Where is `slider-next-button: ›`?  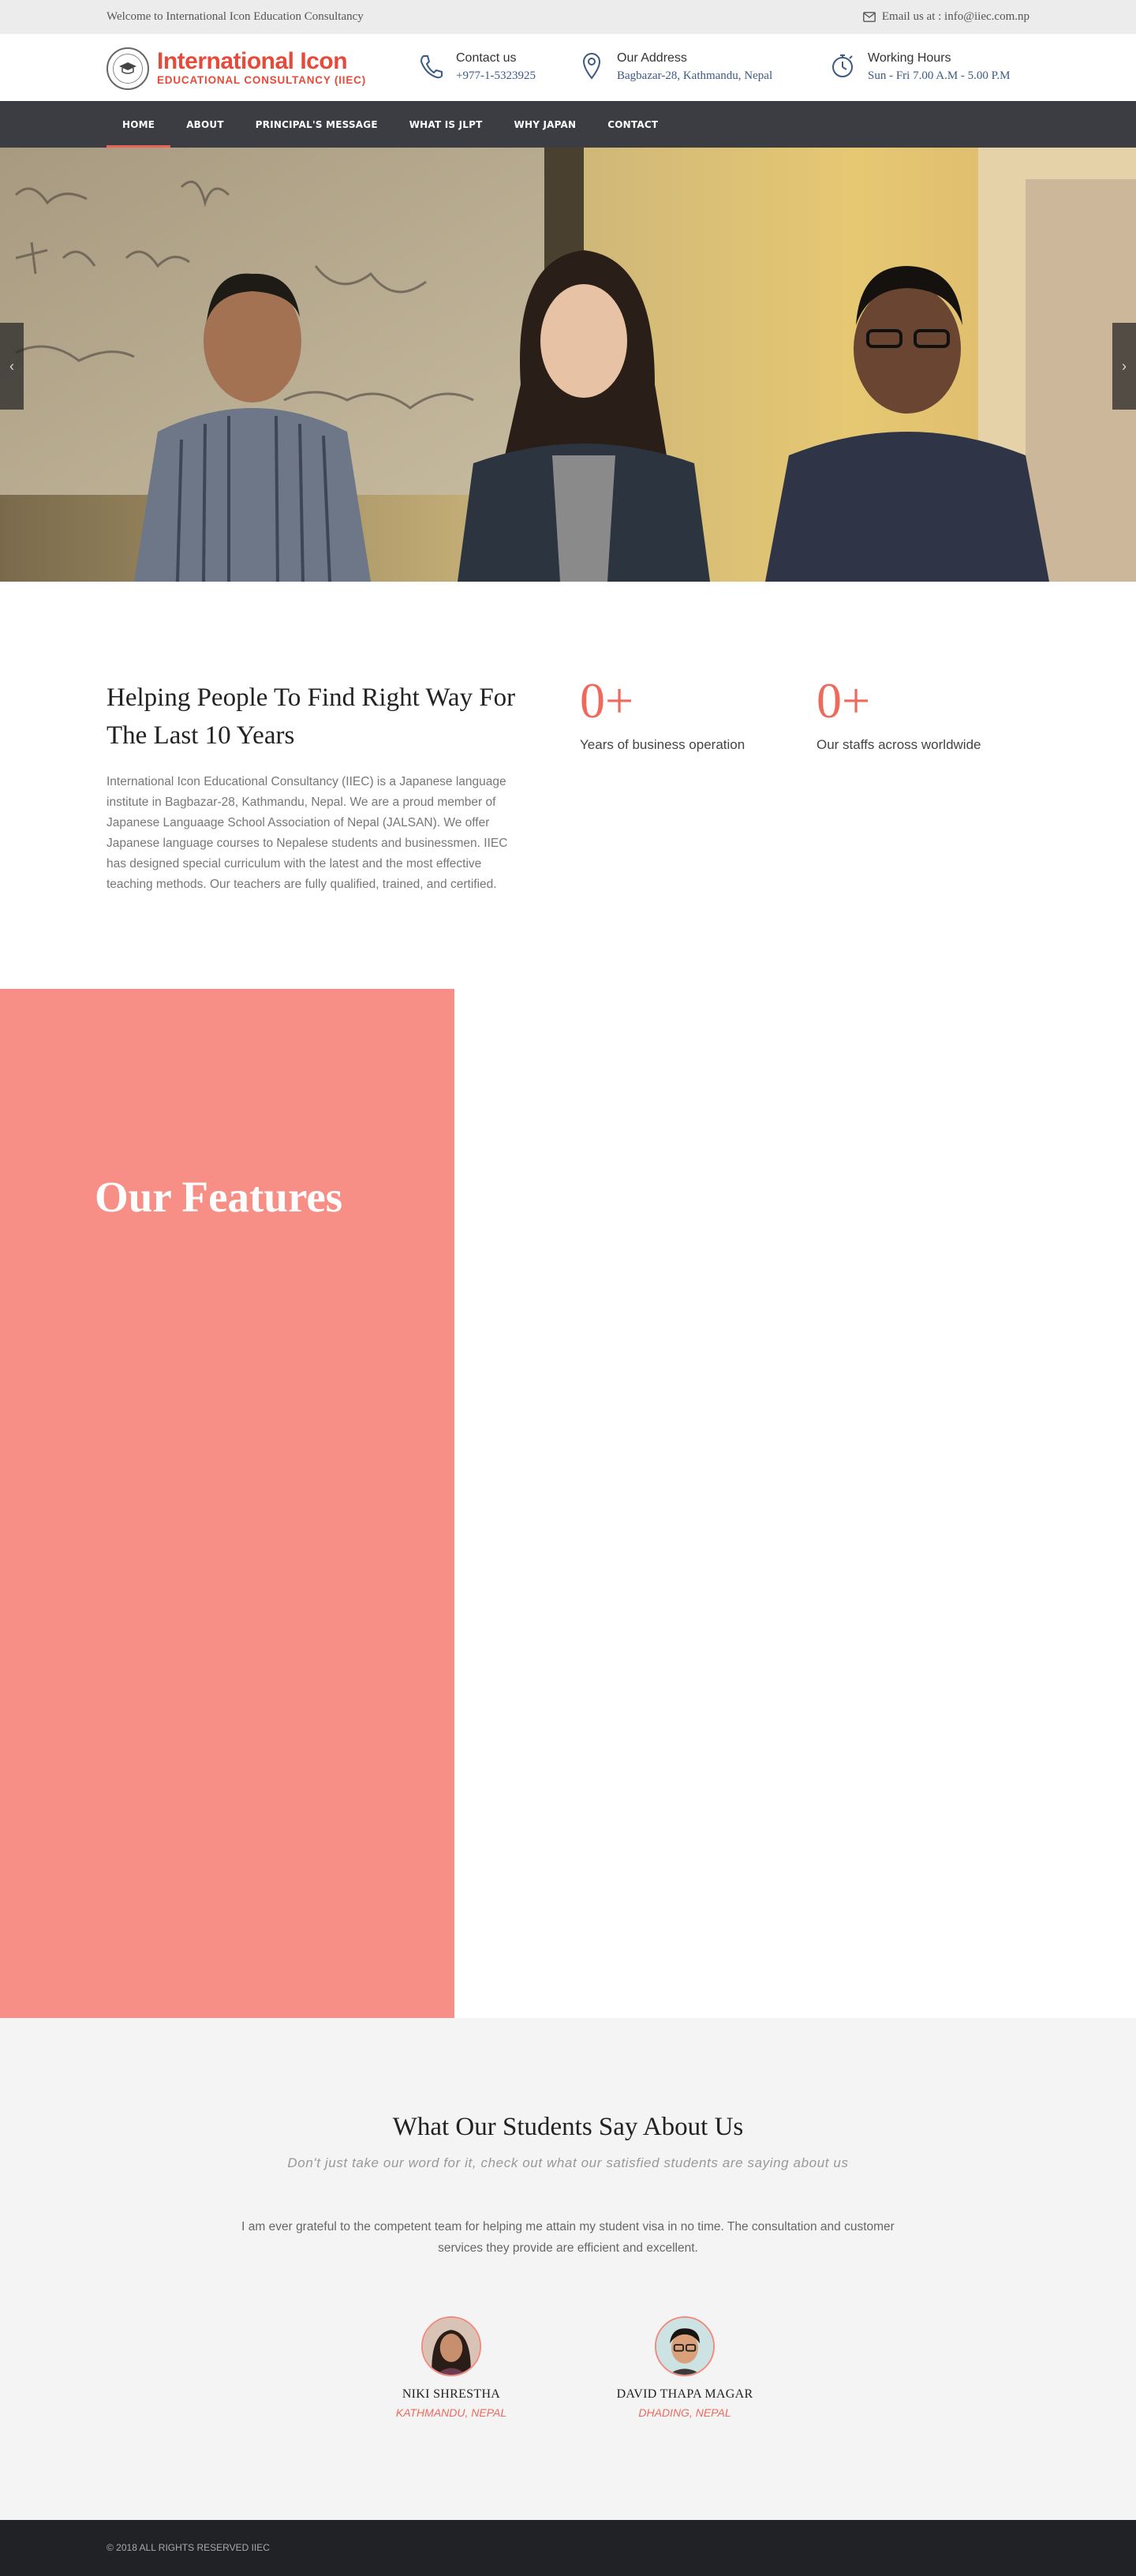
slider-next-button: › is located at coordinates (1124, 366).